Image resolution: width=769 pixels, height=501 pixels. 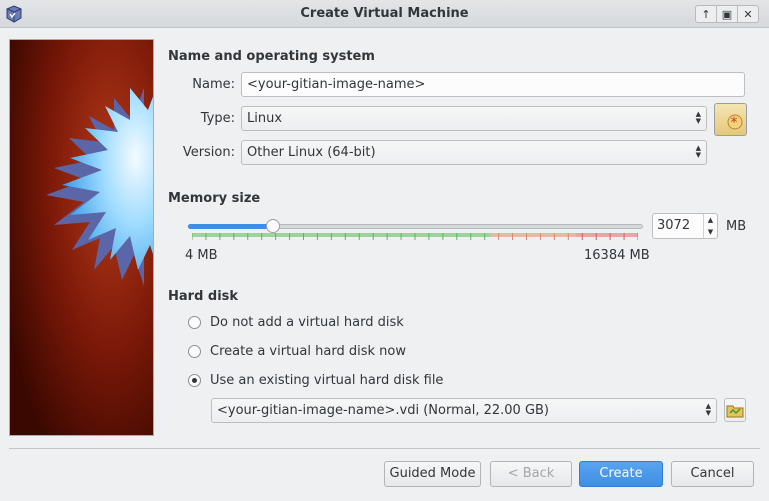 What do you see at coordinates (213, 84) in the screenshot?
I see `name-label: Name:` at bounding box center [213, 84].